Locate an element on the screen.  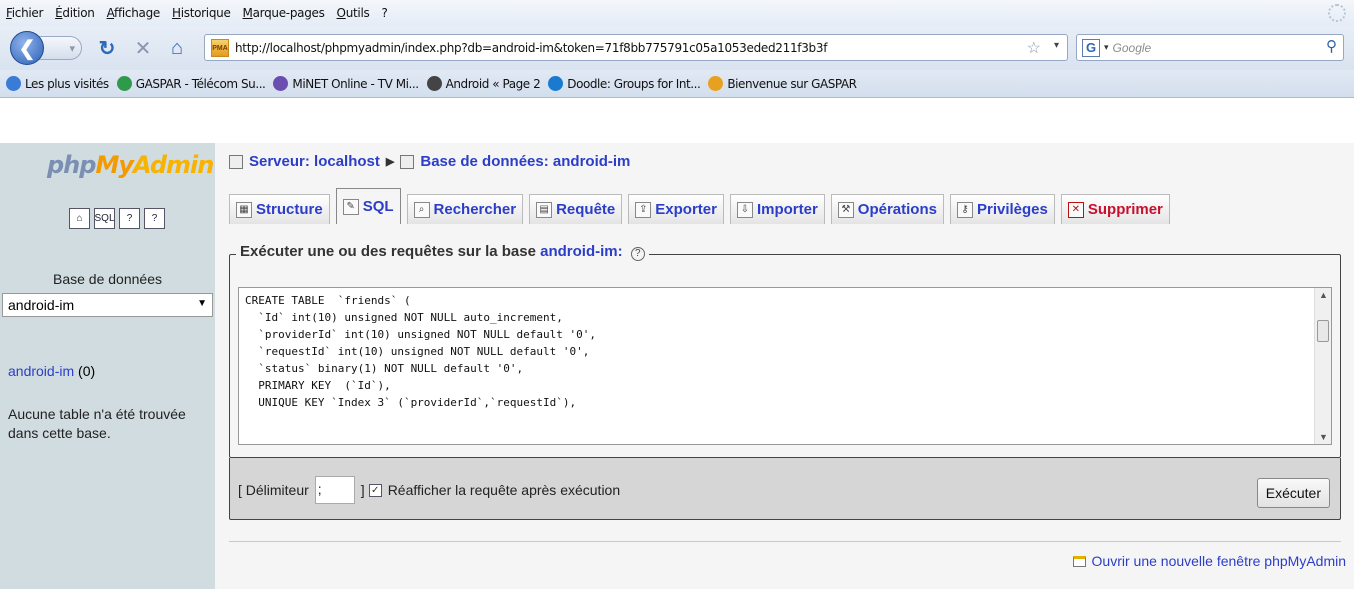
database-link: android-im is located at coordinates (41, 371).